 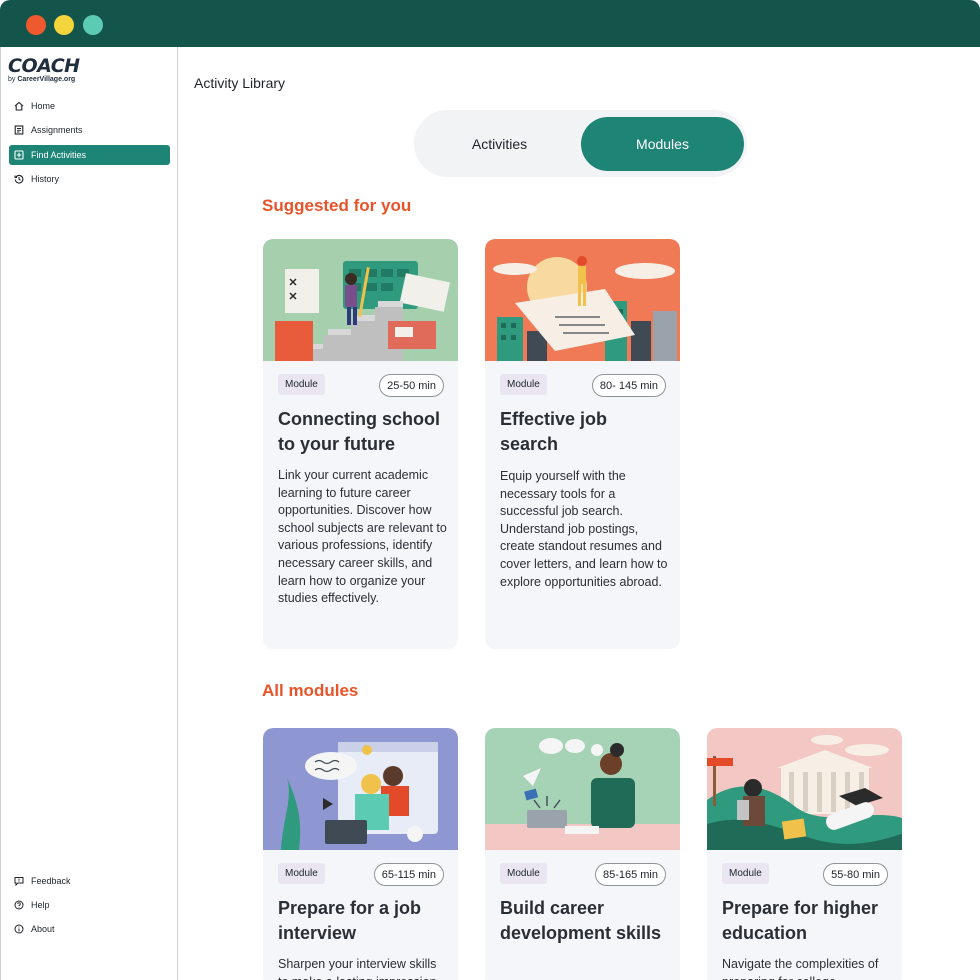 What do you see at coordinates (43, 106) in the screenshot?
I see `sidebar-item-label: Home` at bounding box center [43, 106].